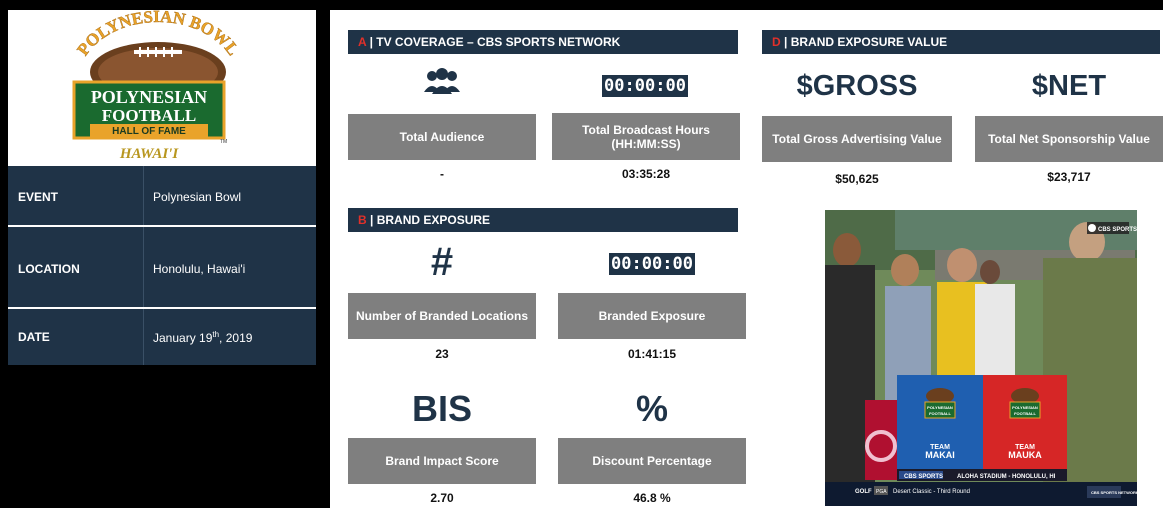  Describe the element at coordinates (1069, 86) in the screenshot. I see `net-dollar-icon: $NET` at that location.